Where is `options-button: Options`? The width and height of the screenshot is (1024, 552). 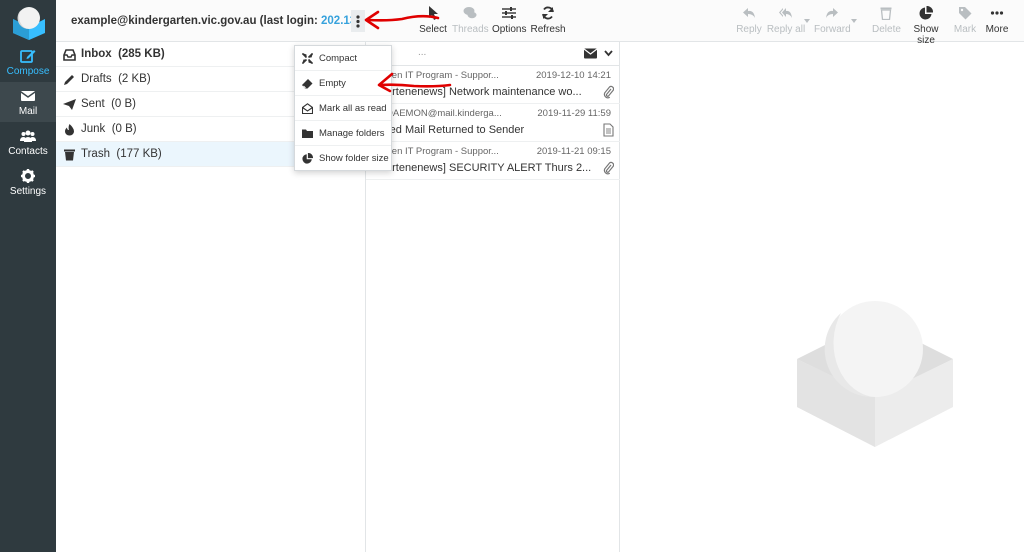 options-button: Options is located at coordinates (509, 20).